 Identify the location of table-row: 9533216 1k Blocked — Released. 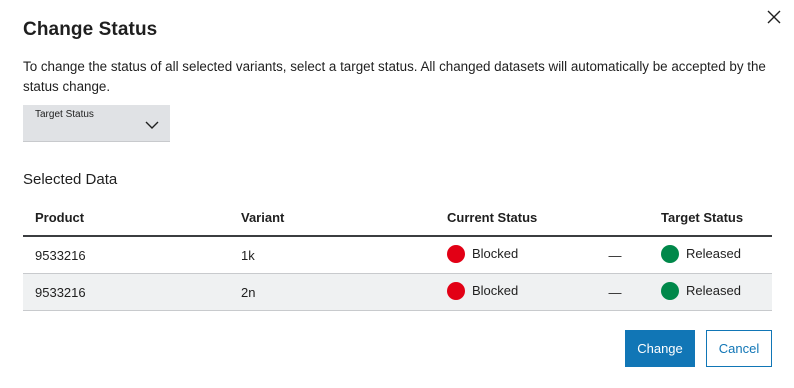
(397, 255).